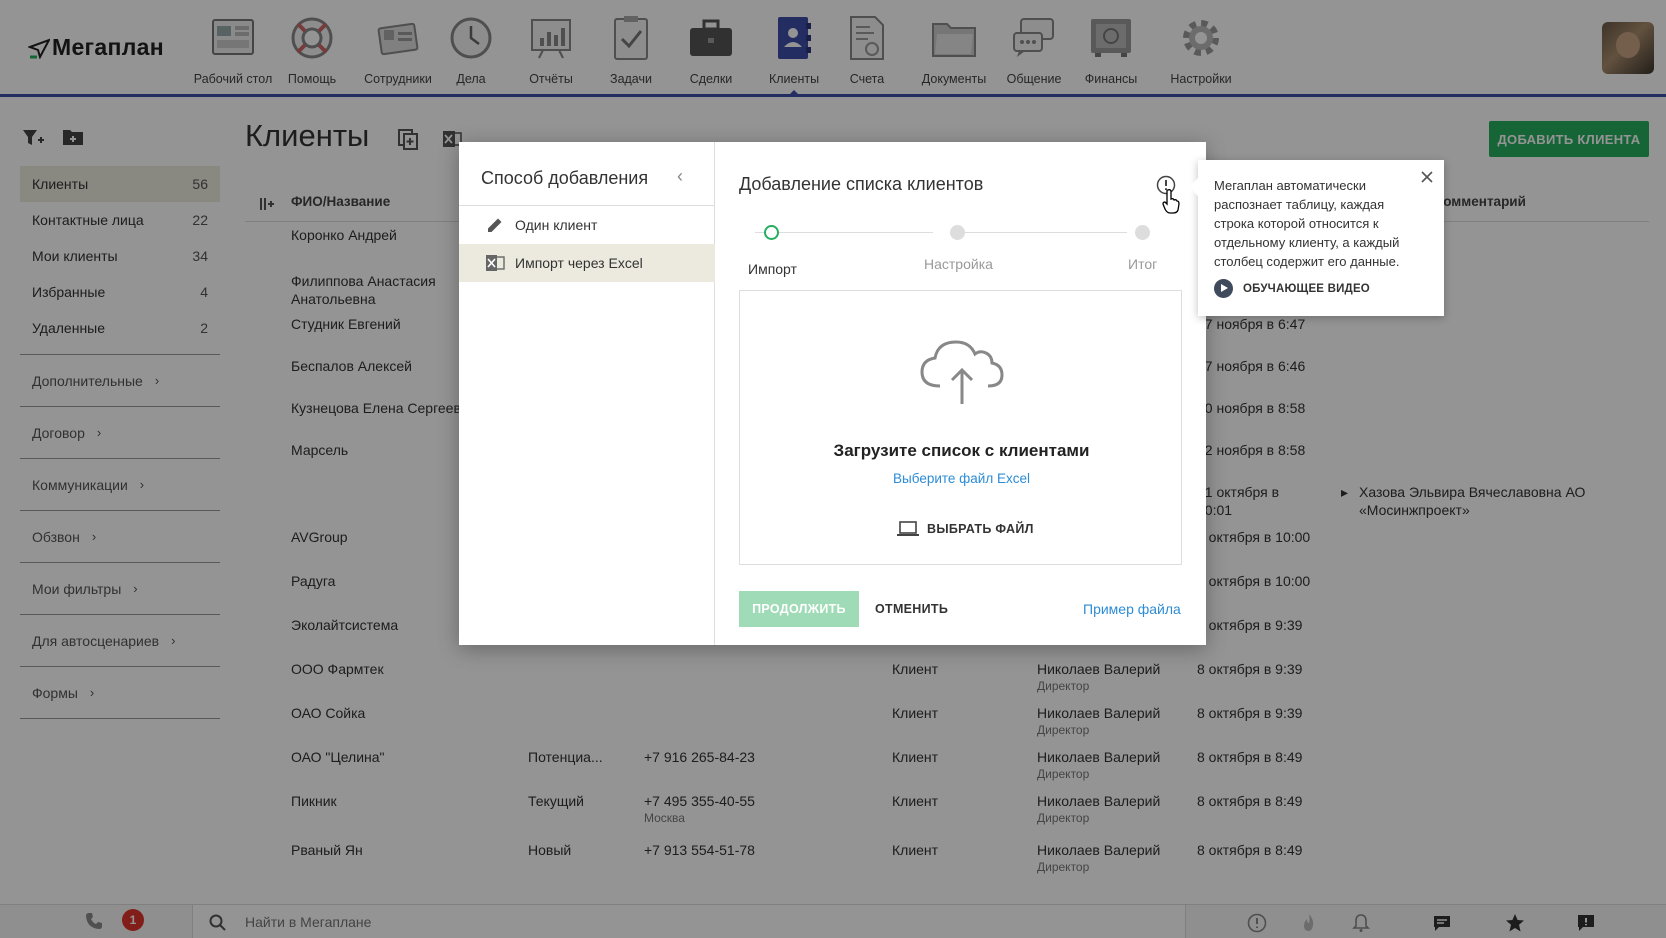  What do you see at coordinates (680, 176) in the screenshot?
I see `chevron-left-icon: ‹` at bounding box center [680, 176].